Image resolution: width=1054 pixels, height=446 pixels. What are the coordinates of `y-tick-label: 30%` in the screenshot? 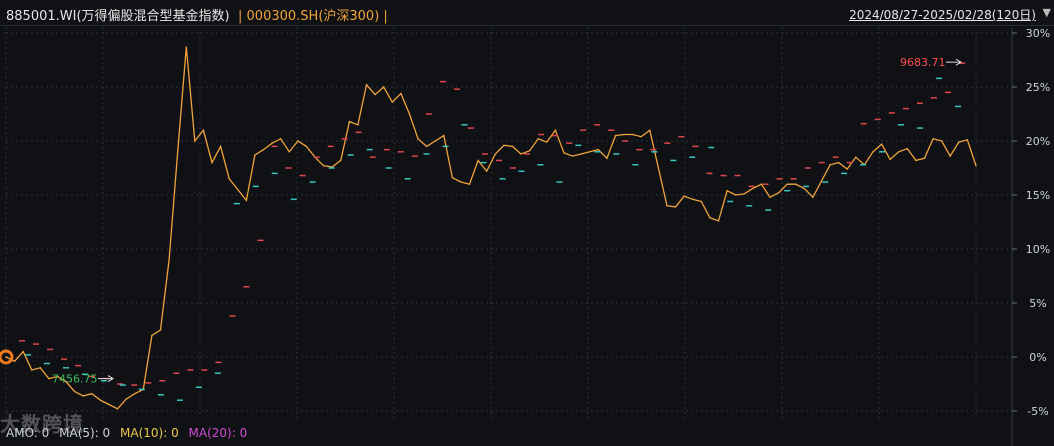 It's located at (1038, 33).